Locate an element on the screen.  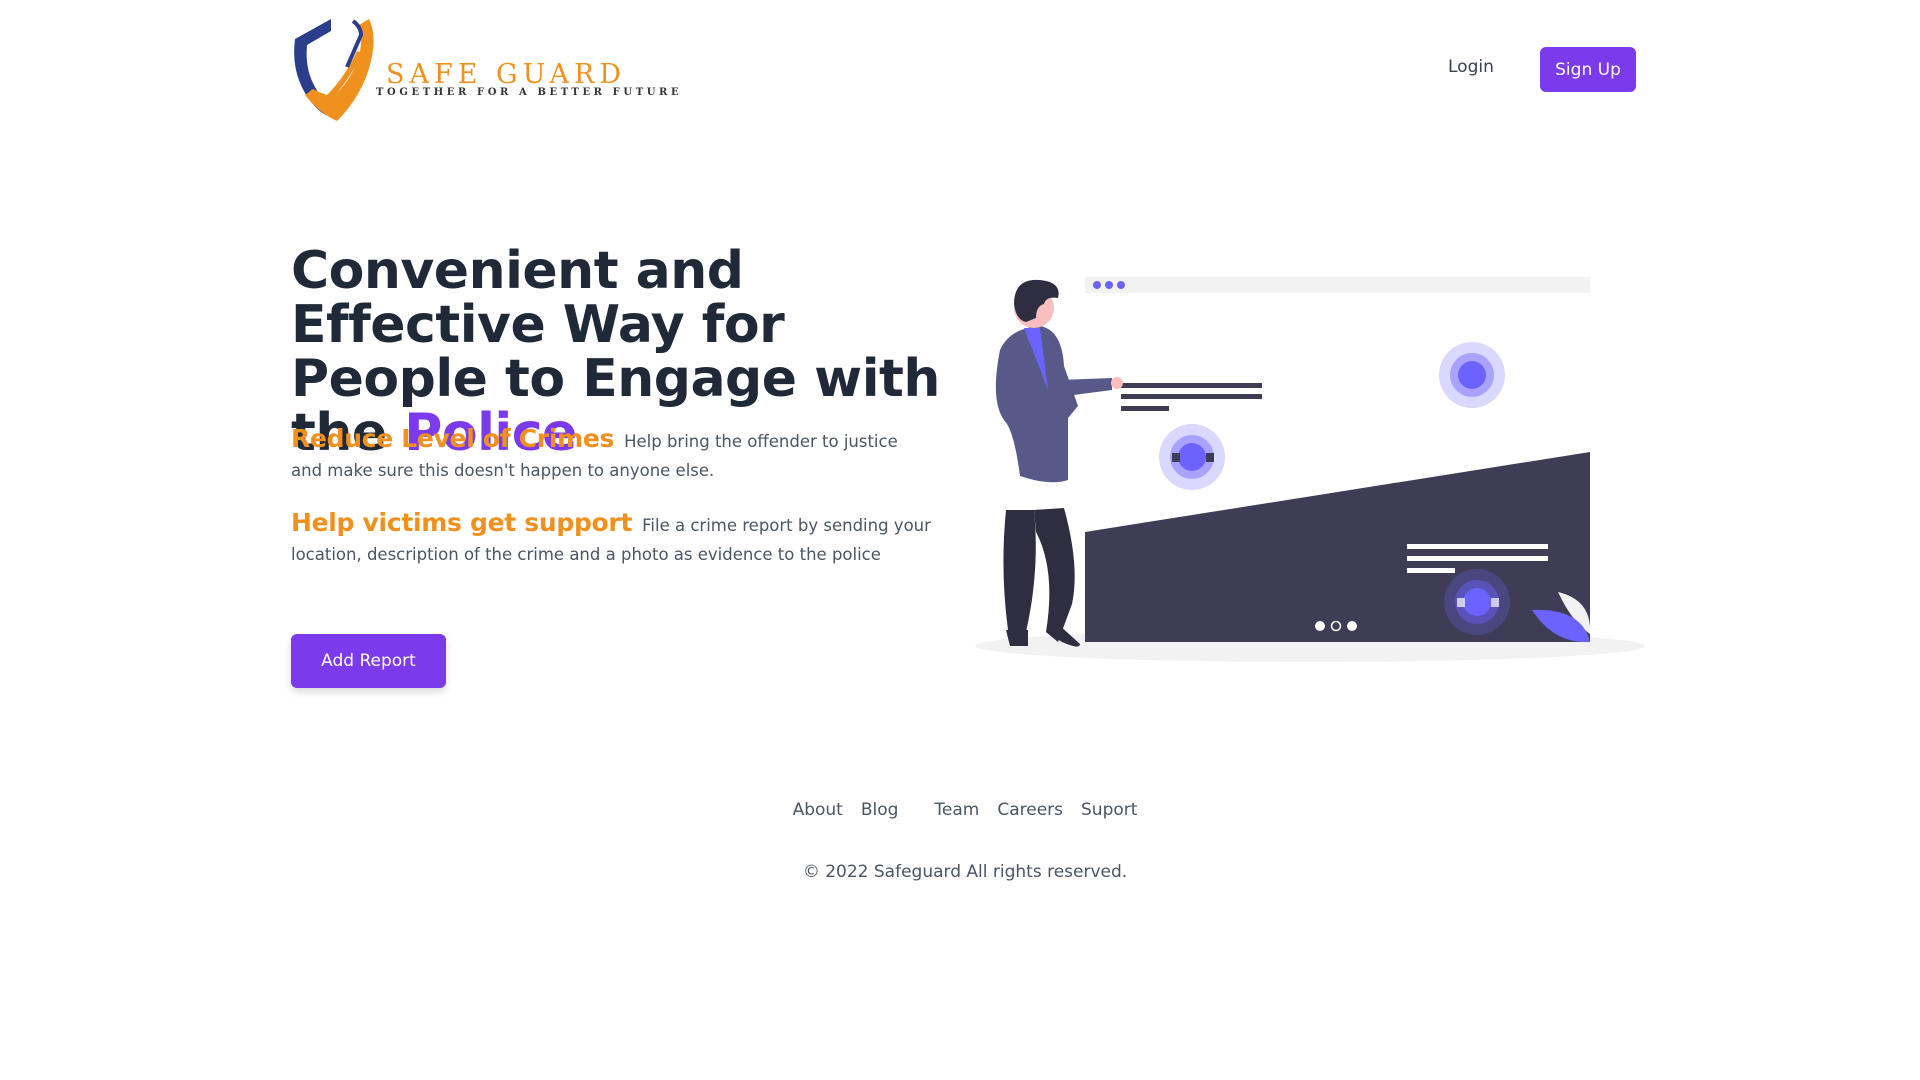
feature-heading: Reduce Level of Crimes is located at coordinates (453, 438).